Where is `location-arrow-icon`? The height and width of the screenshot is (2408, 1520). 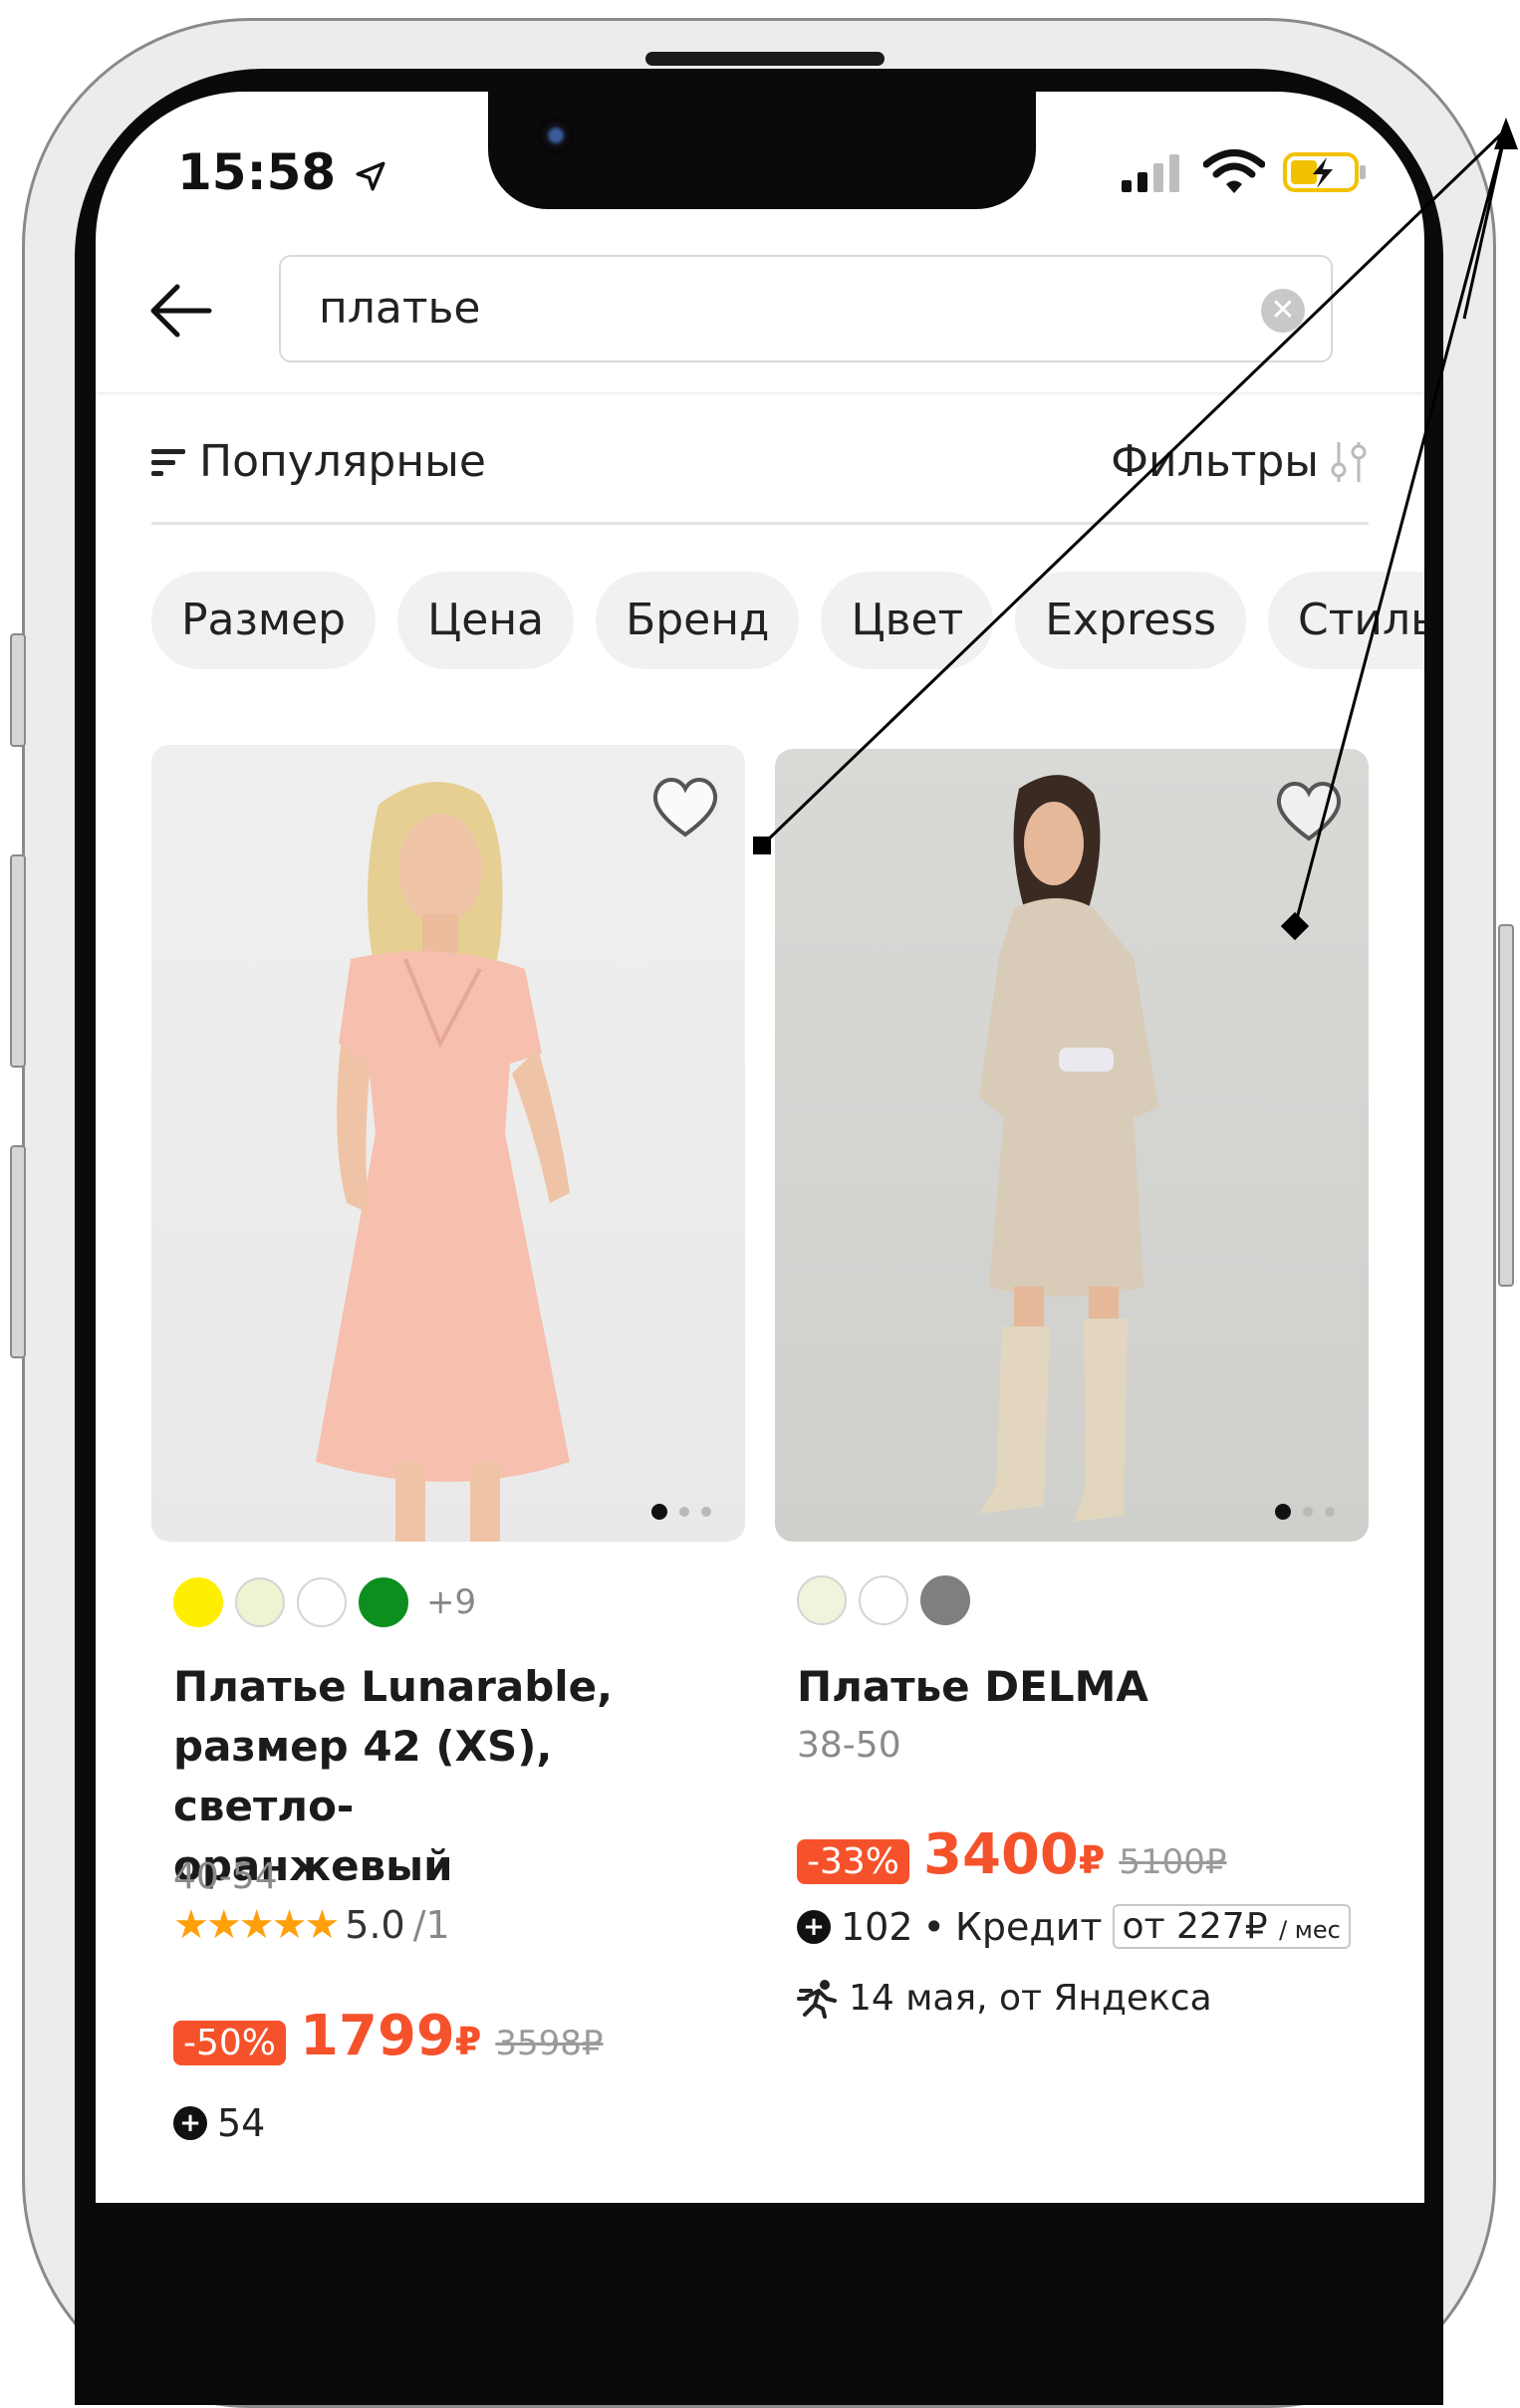 location-arrow-icon is located at coordinates (371, 175).